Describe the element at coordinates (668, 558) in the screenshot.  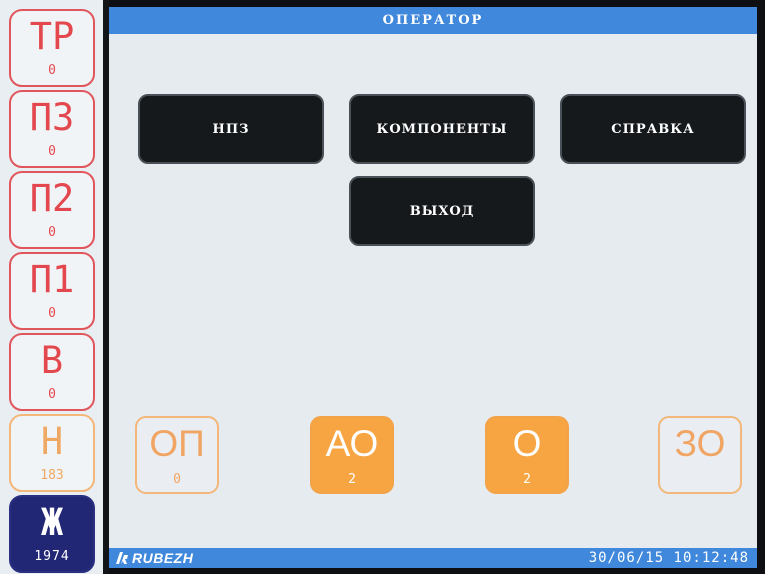
I see `datetime-display: 30/06/15 10:12:48` at that location.